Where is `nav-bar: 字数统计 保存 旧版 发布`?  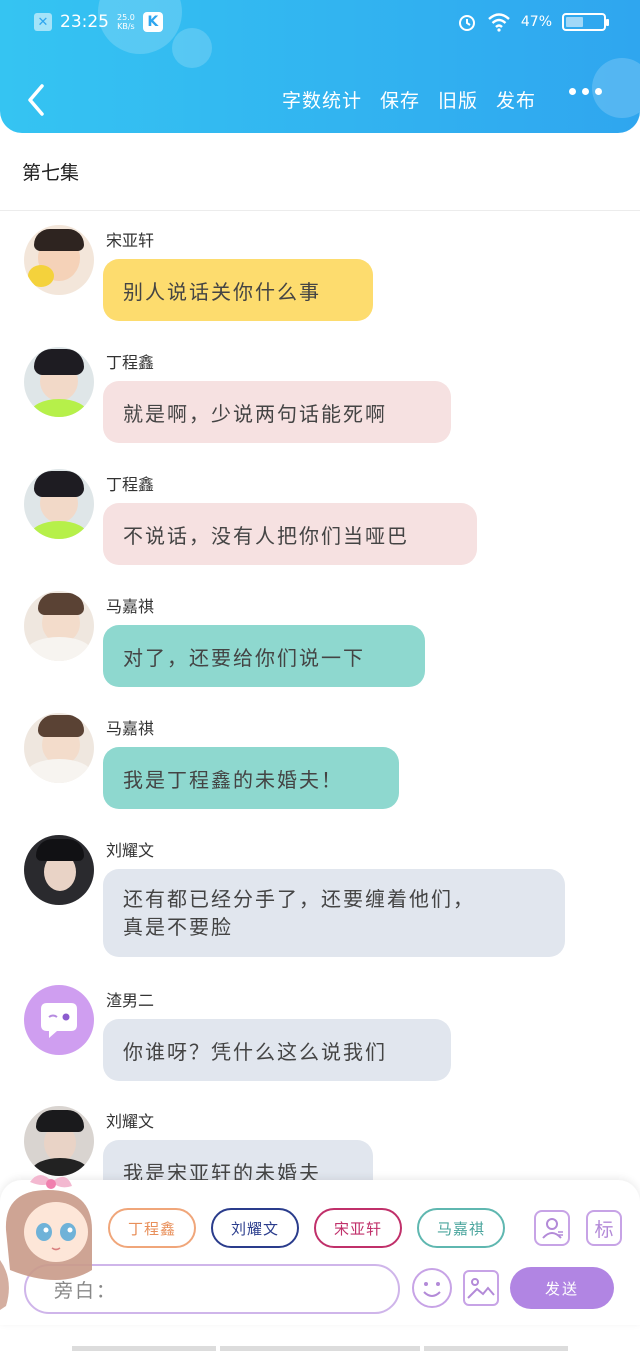
nav-bar: 字数统计 保存 旧版 发布 is located at coordinates (320, 100).